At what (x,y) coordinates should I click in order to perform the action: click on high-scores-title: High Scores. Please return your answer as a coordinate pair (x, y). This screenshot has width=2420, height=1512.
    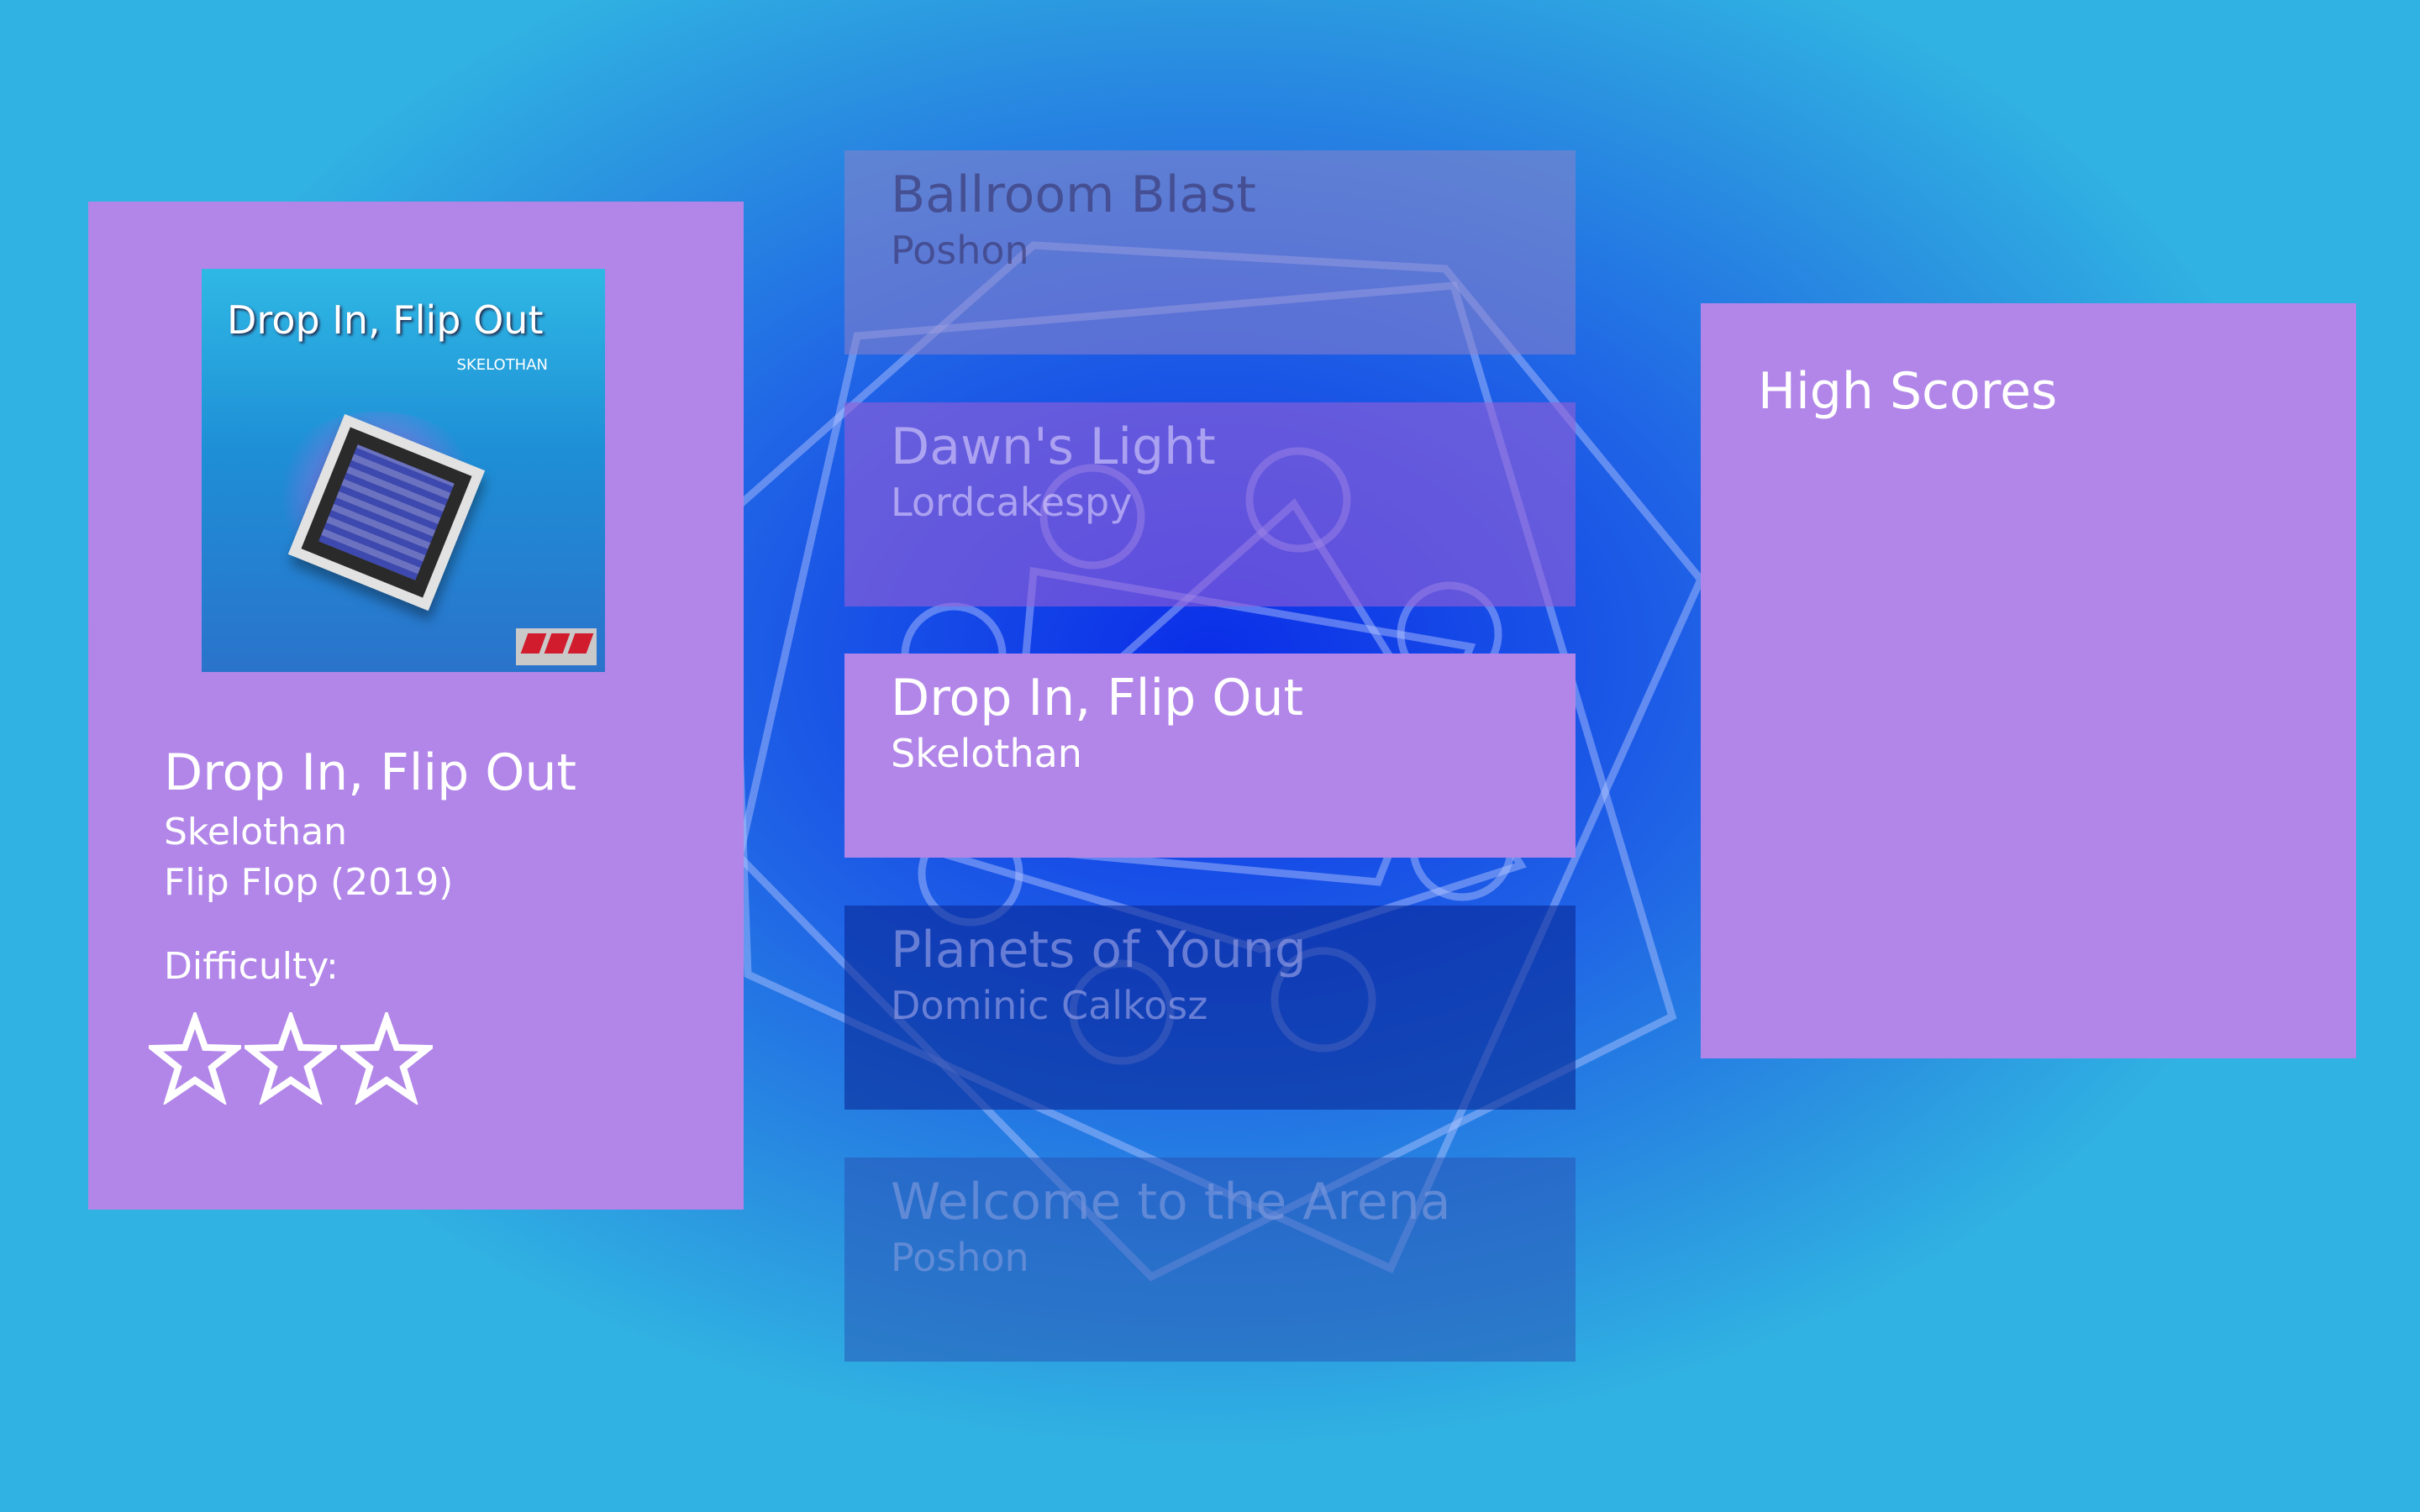
    Looking at the image, I should click on (1908, 391).